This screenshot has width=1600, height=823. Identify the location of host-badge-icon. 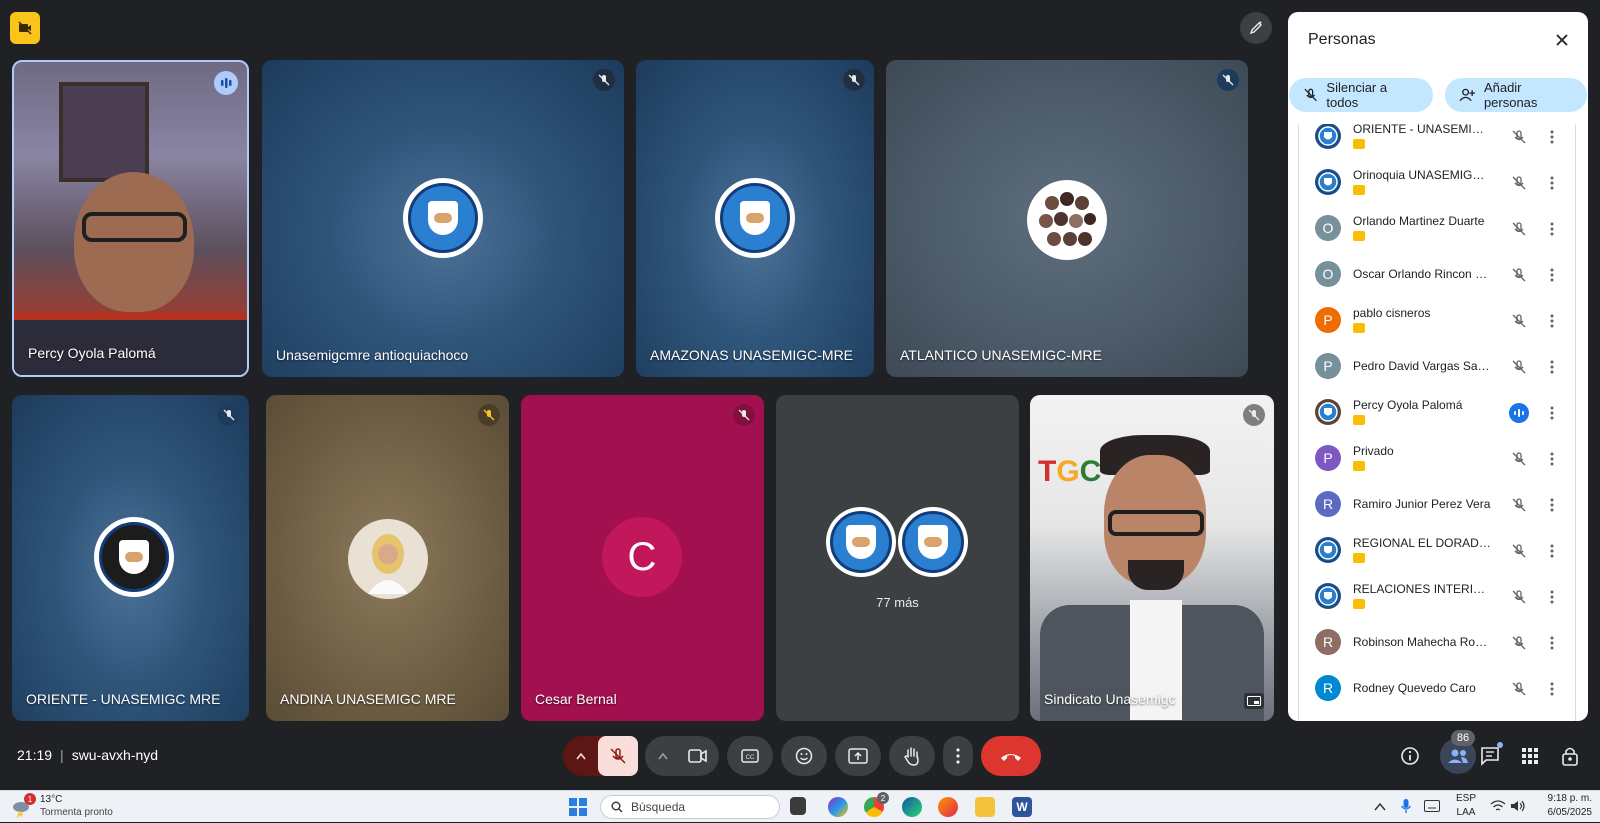
(1359, 190).